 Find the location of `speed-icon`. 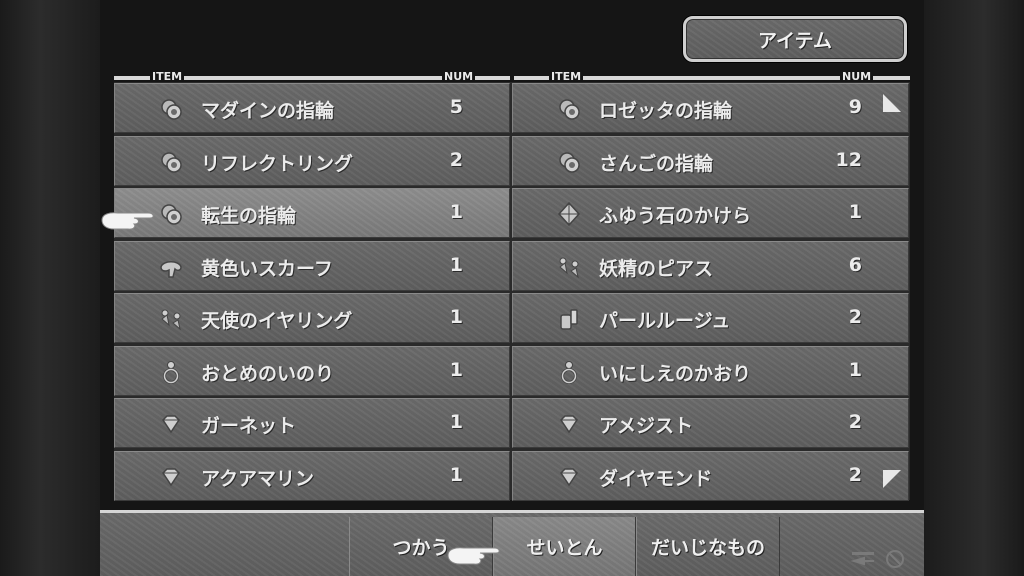

speed-icon is located at coordinates (862, 559).